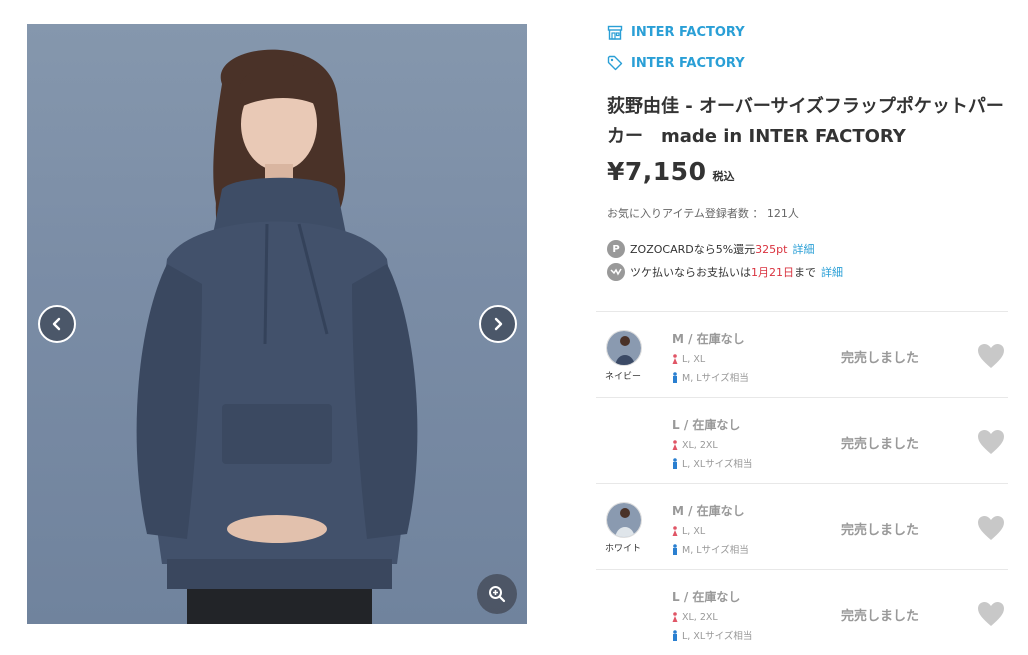  I want to click on chevron-right-icon, so click(498, 324).